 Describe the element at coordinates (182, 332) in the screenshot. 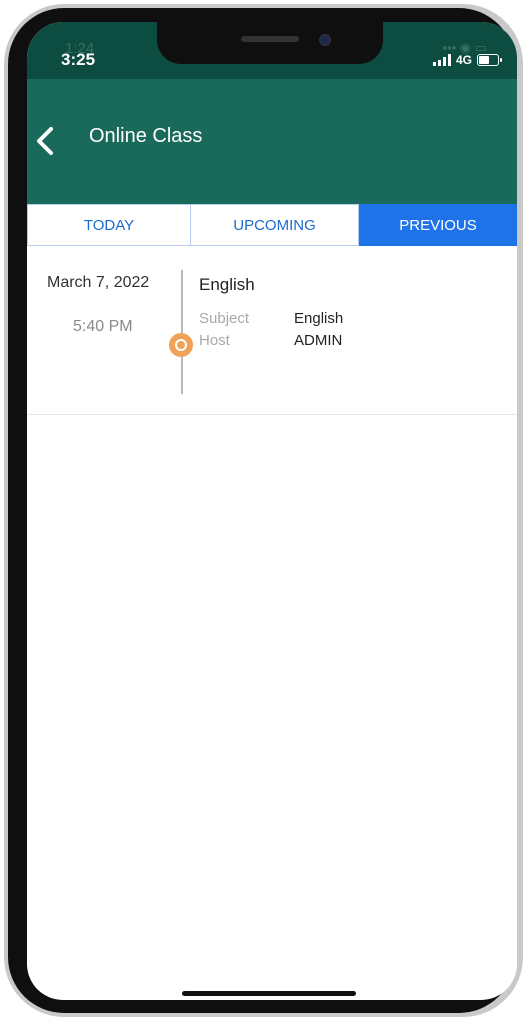

I see `timeline-line` at that location.